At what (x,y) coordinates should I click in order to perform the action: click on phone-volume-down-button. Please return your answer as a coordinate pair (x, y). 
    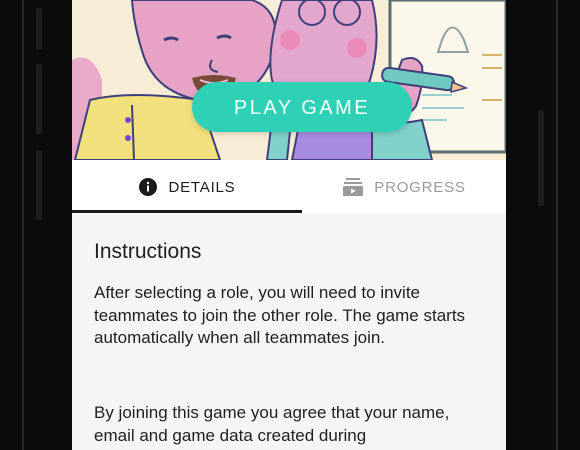
    Looking at the image, I should click on (39, 185).